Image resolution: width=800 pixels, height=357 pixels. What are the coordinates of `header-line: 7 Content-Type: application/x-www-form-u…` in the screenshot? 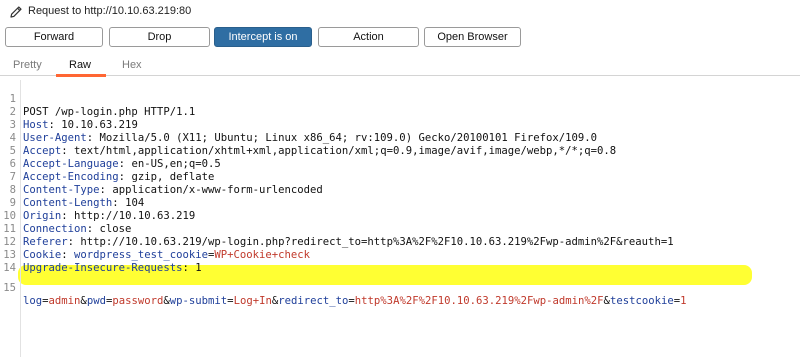 It's located at (400, 177).